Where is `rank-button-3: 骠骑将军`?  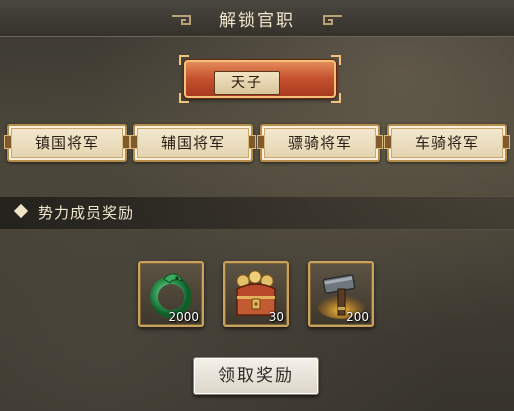
rank-button-3: 骠骑将军 is located at coordinates (320, 143).